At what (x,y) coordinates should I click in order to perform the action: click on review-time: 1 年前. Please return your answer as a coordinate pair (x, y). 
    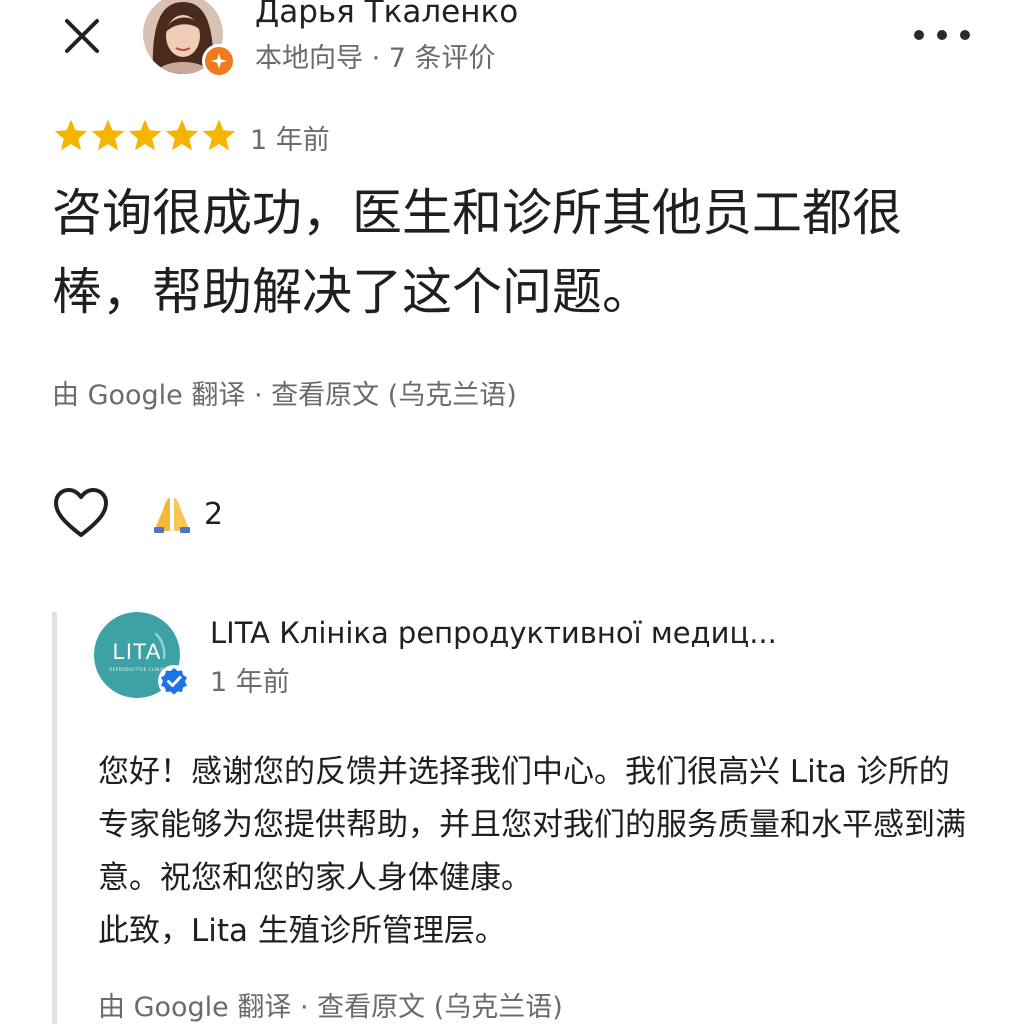
    Looking at the image, I should click on (290, 140).